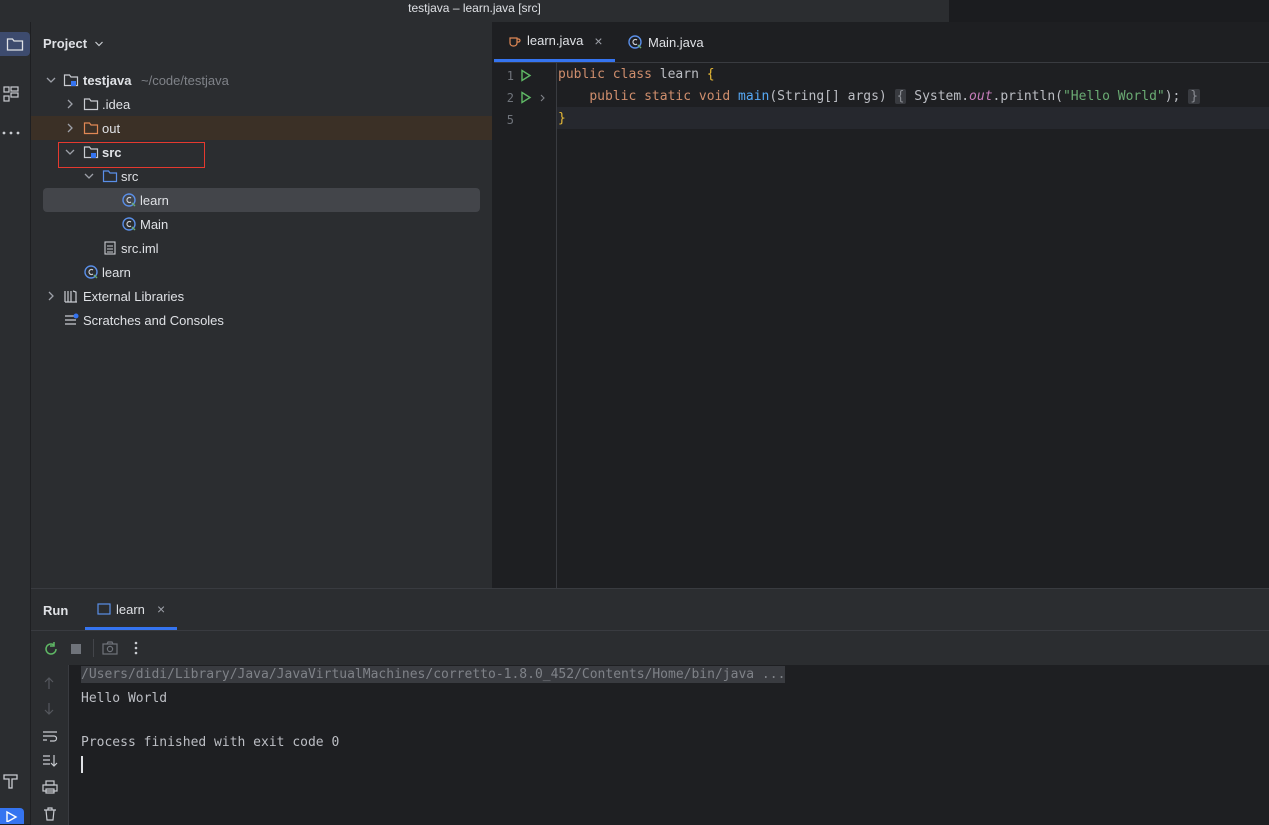 This screenshot has height=825, width=1269. Describe the element at coordinates (76, 649) in the screenshot. I see `stop-icon` at that location.